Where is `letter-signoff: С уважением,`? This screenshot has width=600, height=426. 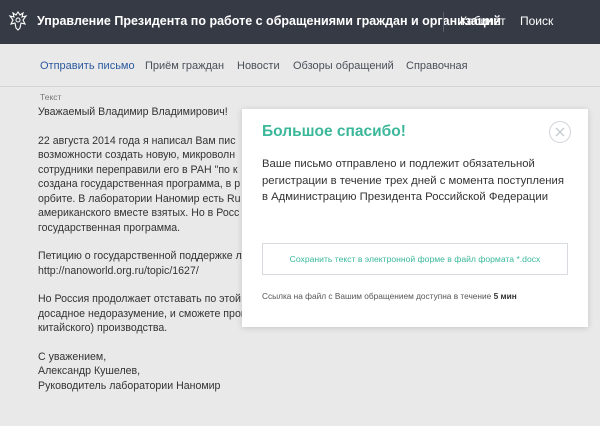
letter-signoff: С уважением, is located at coordinates (72, 356).